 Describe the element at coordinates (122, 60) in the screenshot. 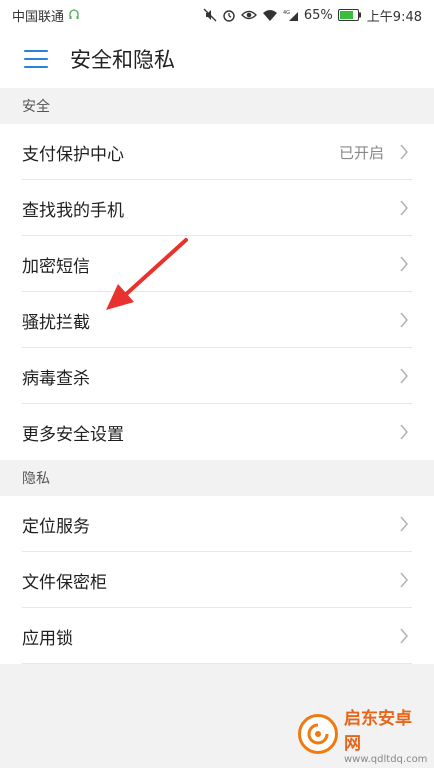

I see `page-title: 安全和隐私` at that location.